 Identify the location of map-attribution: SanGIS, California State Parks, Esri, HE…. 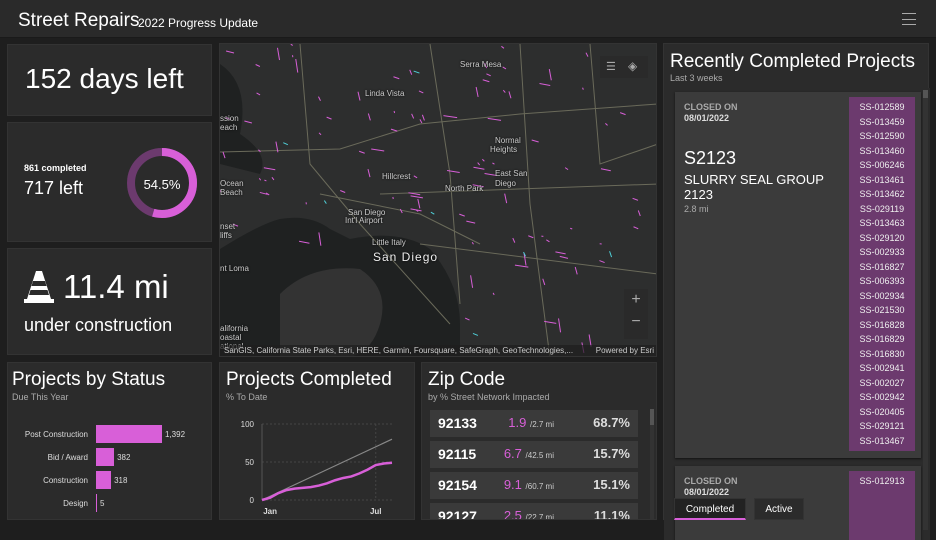
(398, 350).